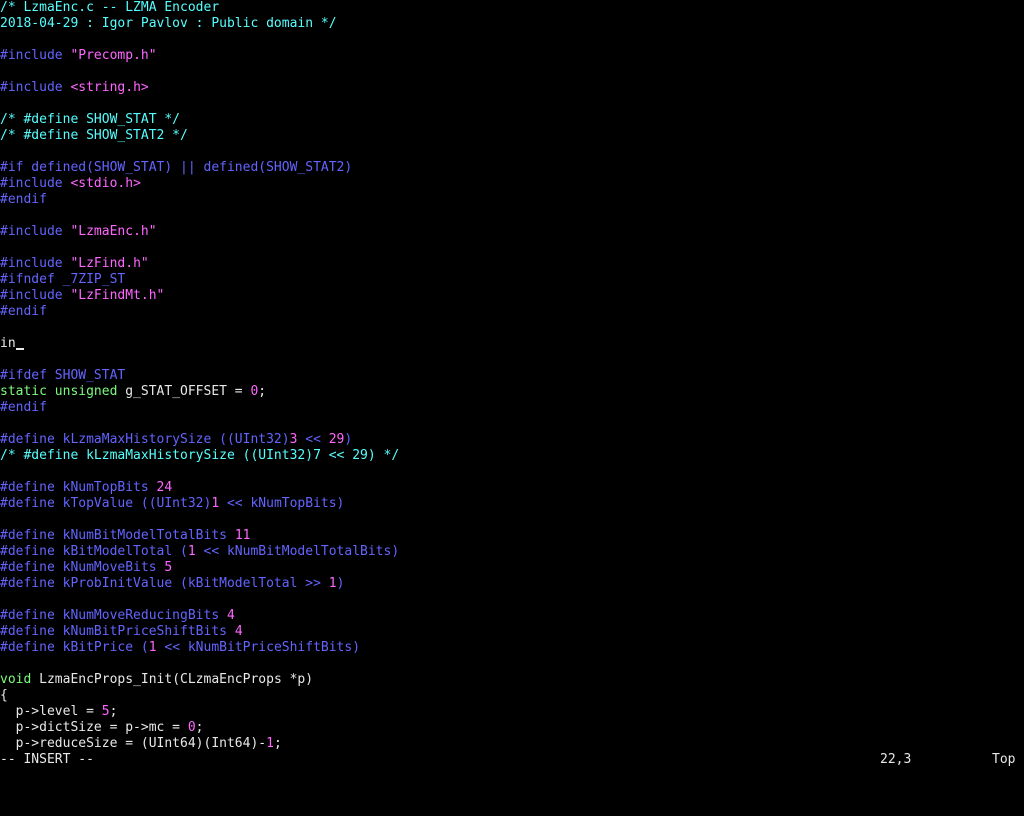 This screenshot has height=816, width=1024. Describe the element at coordinates (94, 551) in the screenshot. I see `code-token-pre: #define kBitModelTotal (` at that location.